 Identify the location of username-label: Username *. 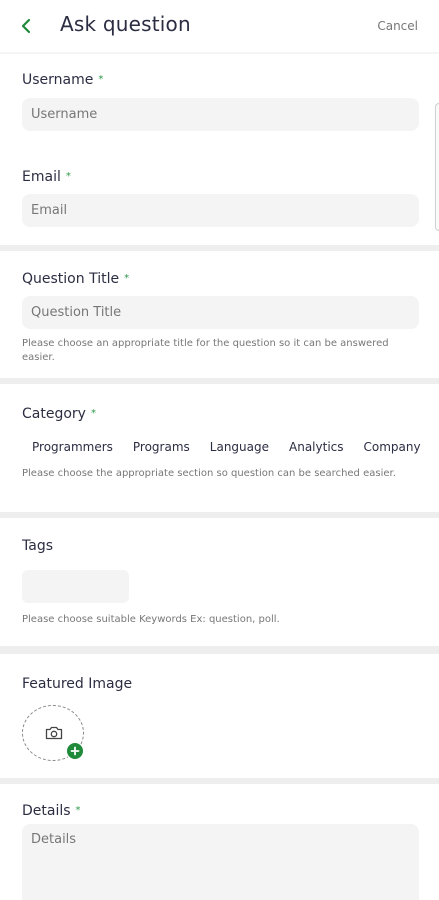
(63, 80).